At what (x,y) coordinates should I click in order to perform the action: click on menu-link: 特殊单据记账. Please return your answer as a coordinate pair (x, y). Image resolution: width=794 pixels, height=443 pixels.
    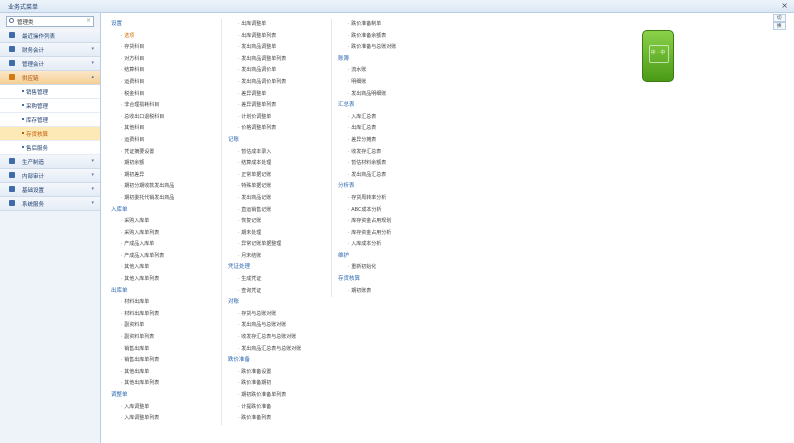
    Looking at the image, I should click on (280, 187).